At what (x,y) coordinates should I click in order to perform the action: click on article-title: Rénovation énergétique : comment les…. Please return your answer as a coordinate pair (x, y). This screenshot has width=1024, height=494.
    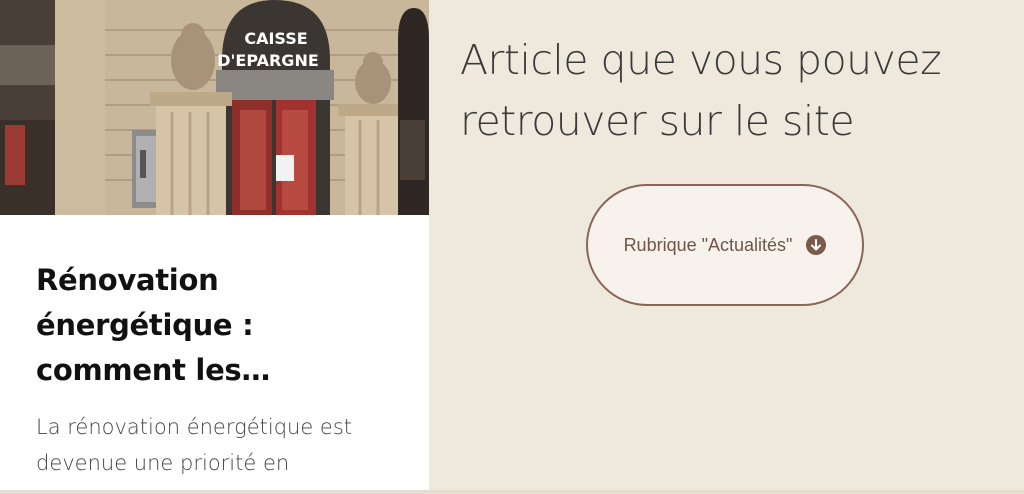
    Looking at the image, I should click on (221, 325).